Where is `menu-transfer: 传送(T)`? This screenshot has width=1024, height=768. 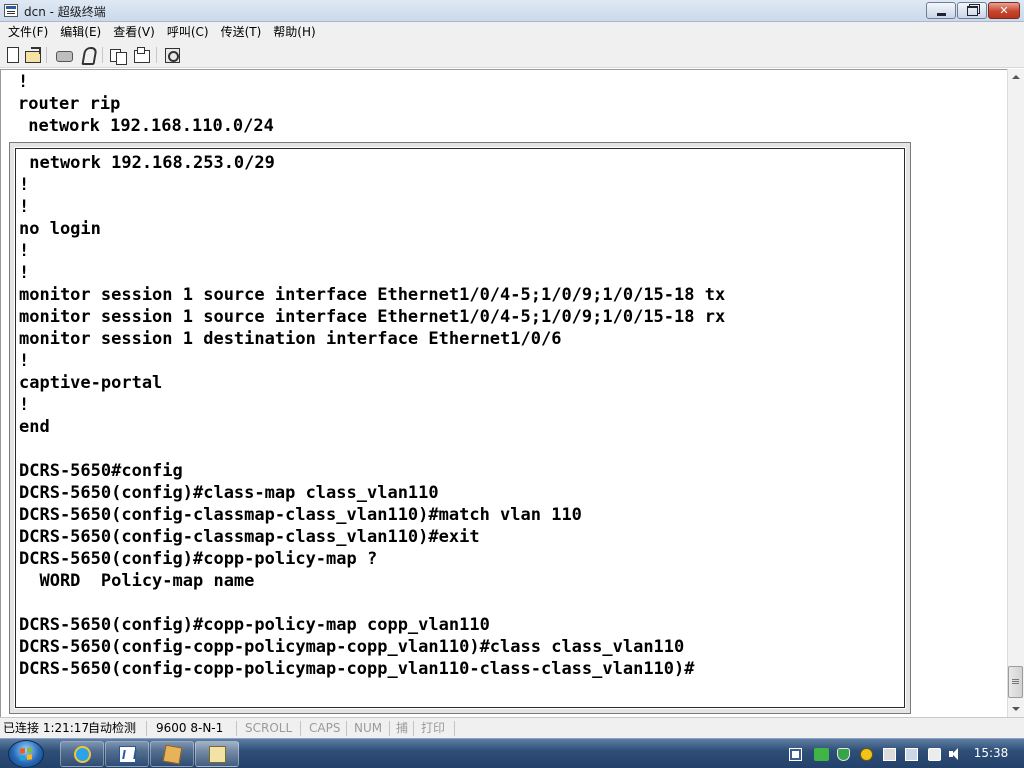 menu-transfer: 传送(T) is located at coordinates (241, 32).